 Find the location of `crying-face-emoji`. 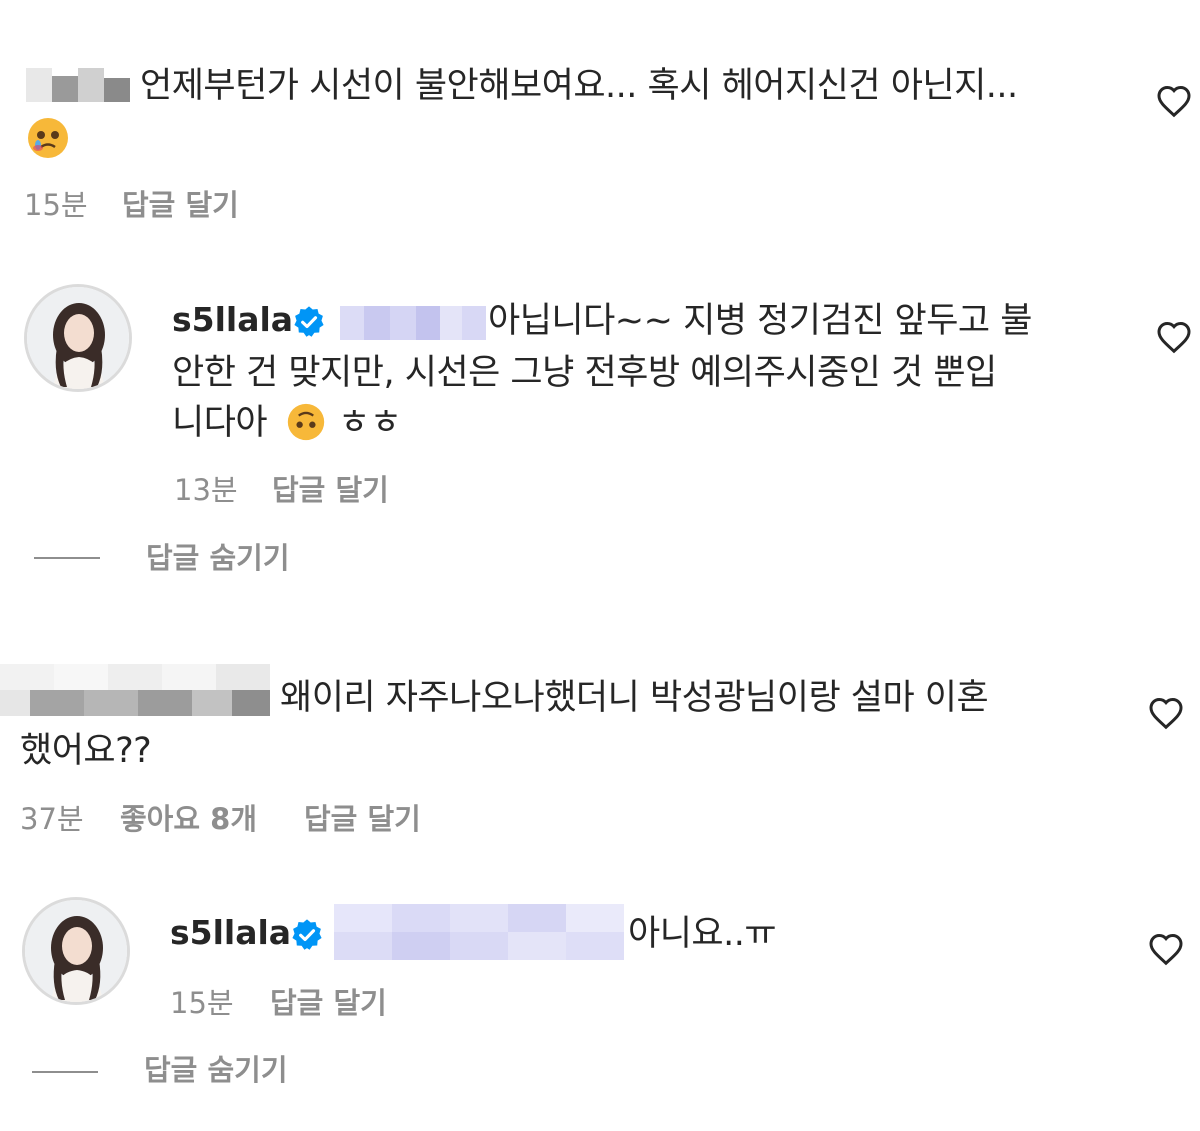

crying-face-emoji is located at coordinates (48, 138).